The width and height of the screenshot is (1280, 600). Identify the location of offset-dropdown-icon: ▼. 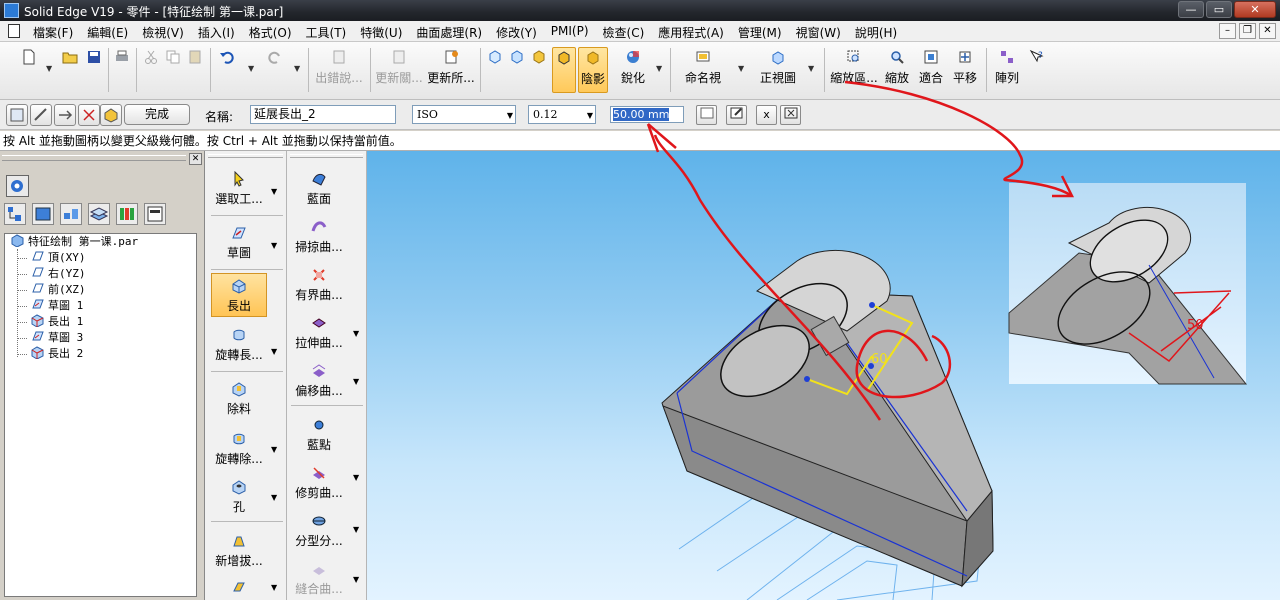
(356, 381).